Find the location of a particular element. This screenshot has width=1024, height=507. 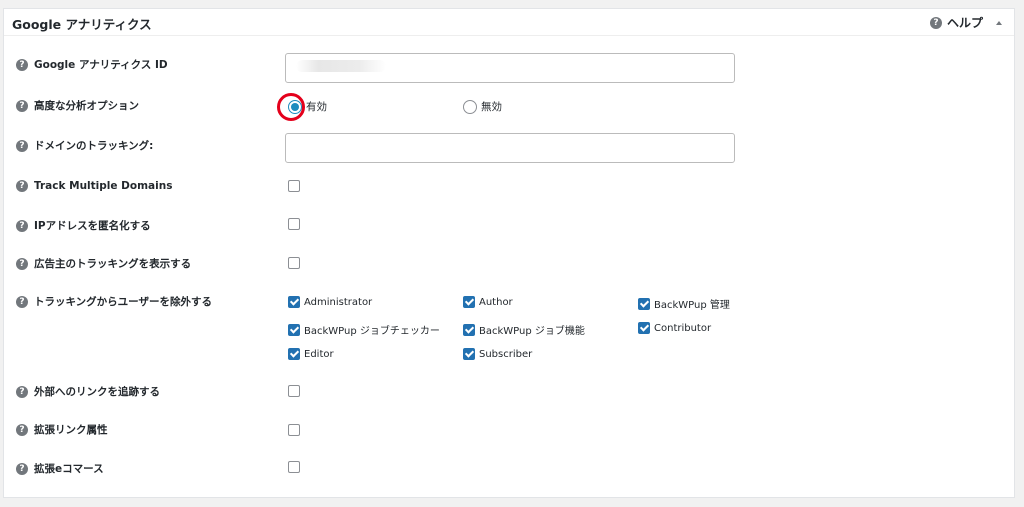

role-backwpup-job-checker: BackWPup ジョブチェッカー is located at coordinates (364, 329).